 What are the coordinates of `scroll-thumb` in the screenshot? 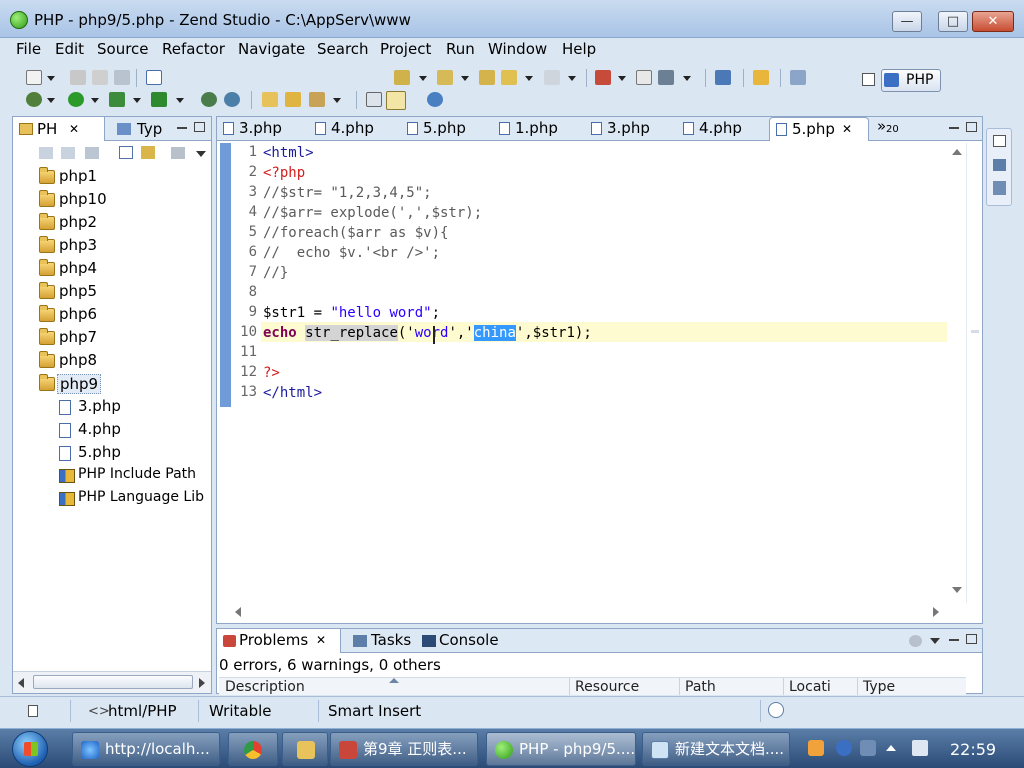 It's located at (113, 682).